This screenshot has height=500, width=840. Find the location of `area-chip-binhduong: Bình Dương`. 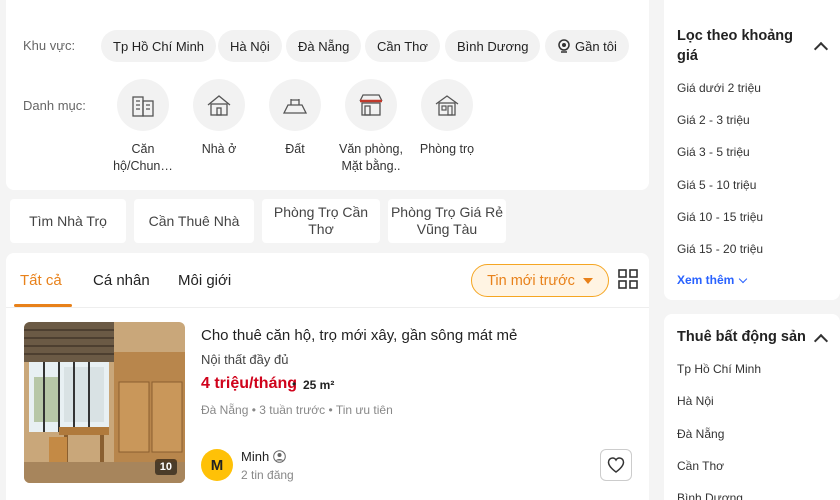

area-chip-binhduong: Bình Dương is located at coordinates (493, 46).